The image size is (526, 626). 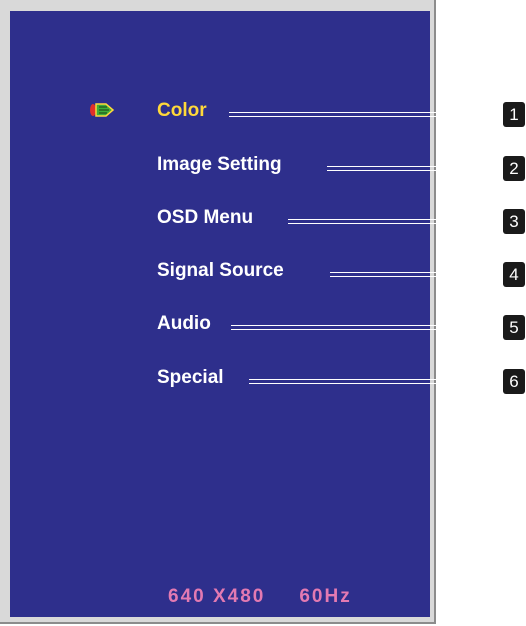 I want to click on menu-item-label: OSD Menu, so click(x=205, y=217).